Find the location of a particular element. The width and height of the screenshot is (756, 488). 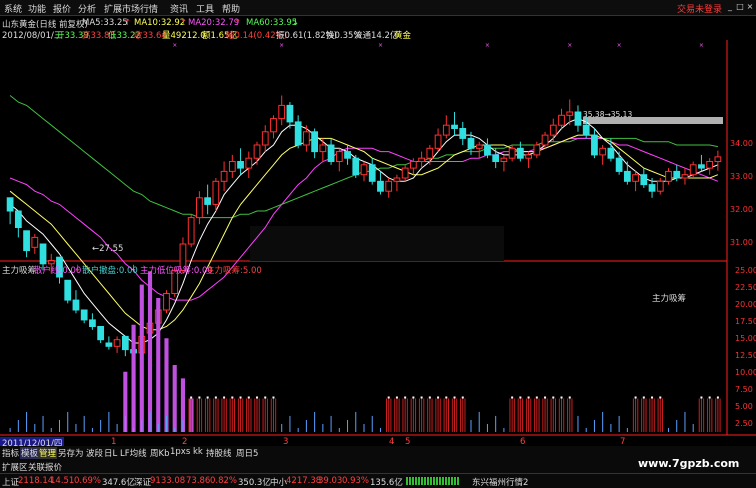

sh-value: 2118.14 is located at coordinates (36, 481).